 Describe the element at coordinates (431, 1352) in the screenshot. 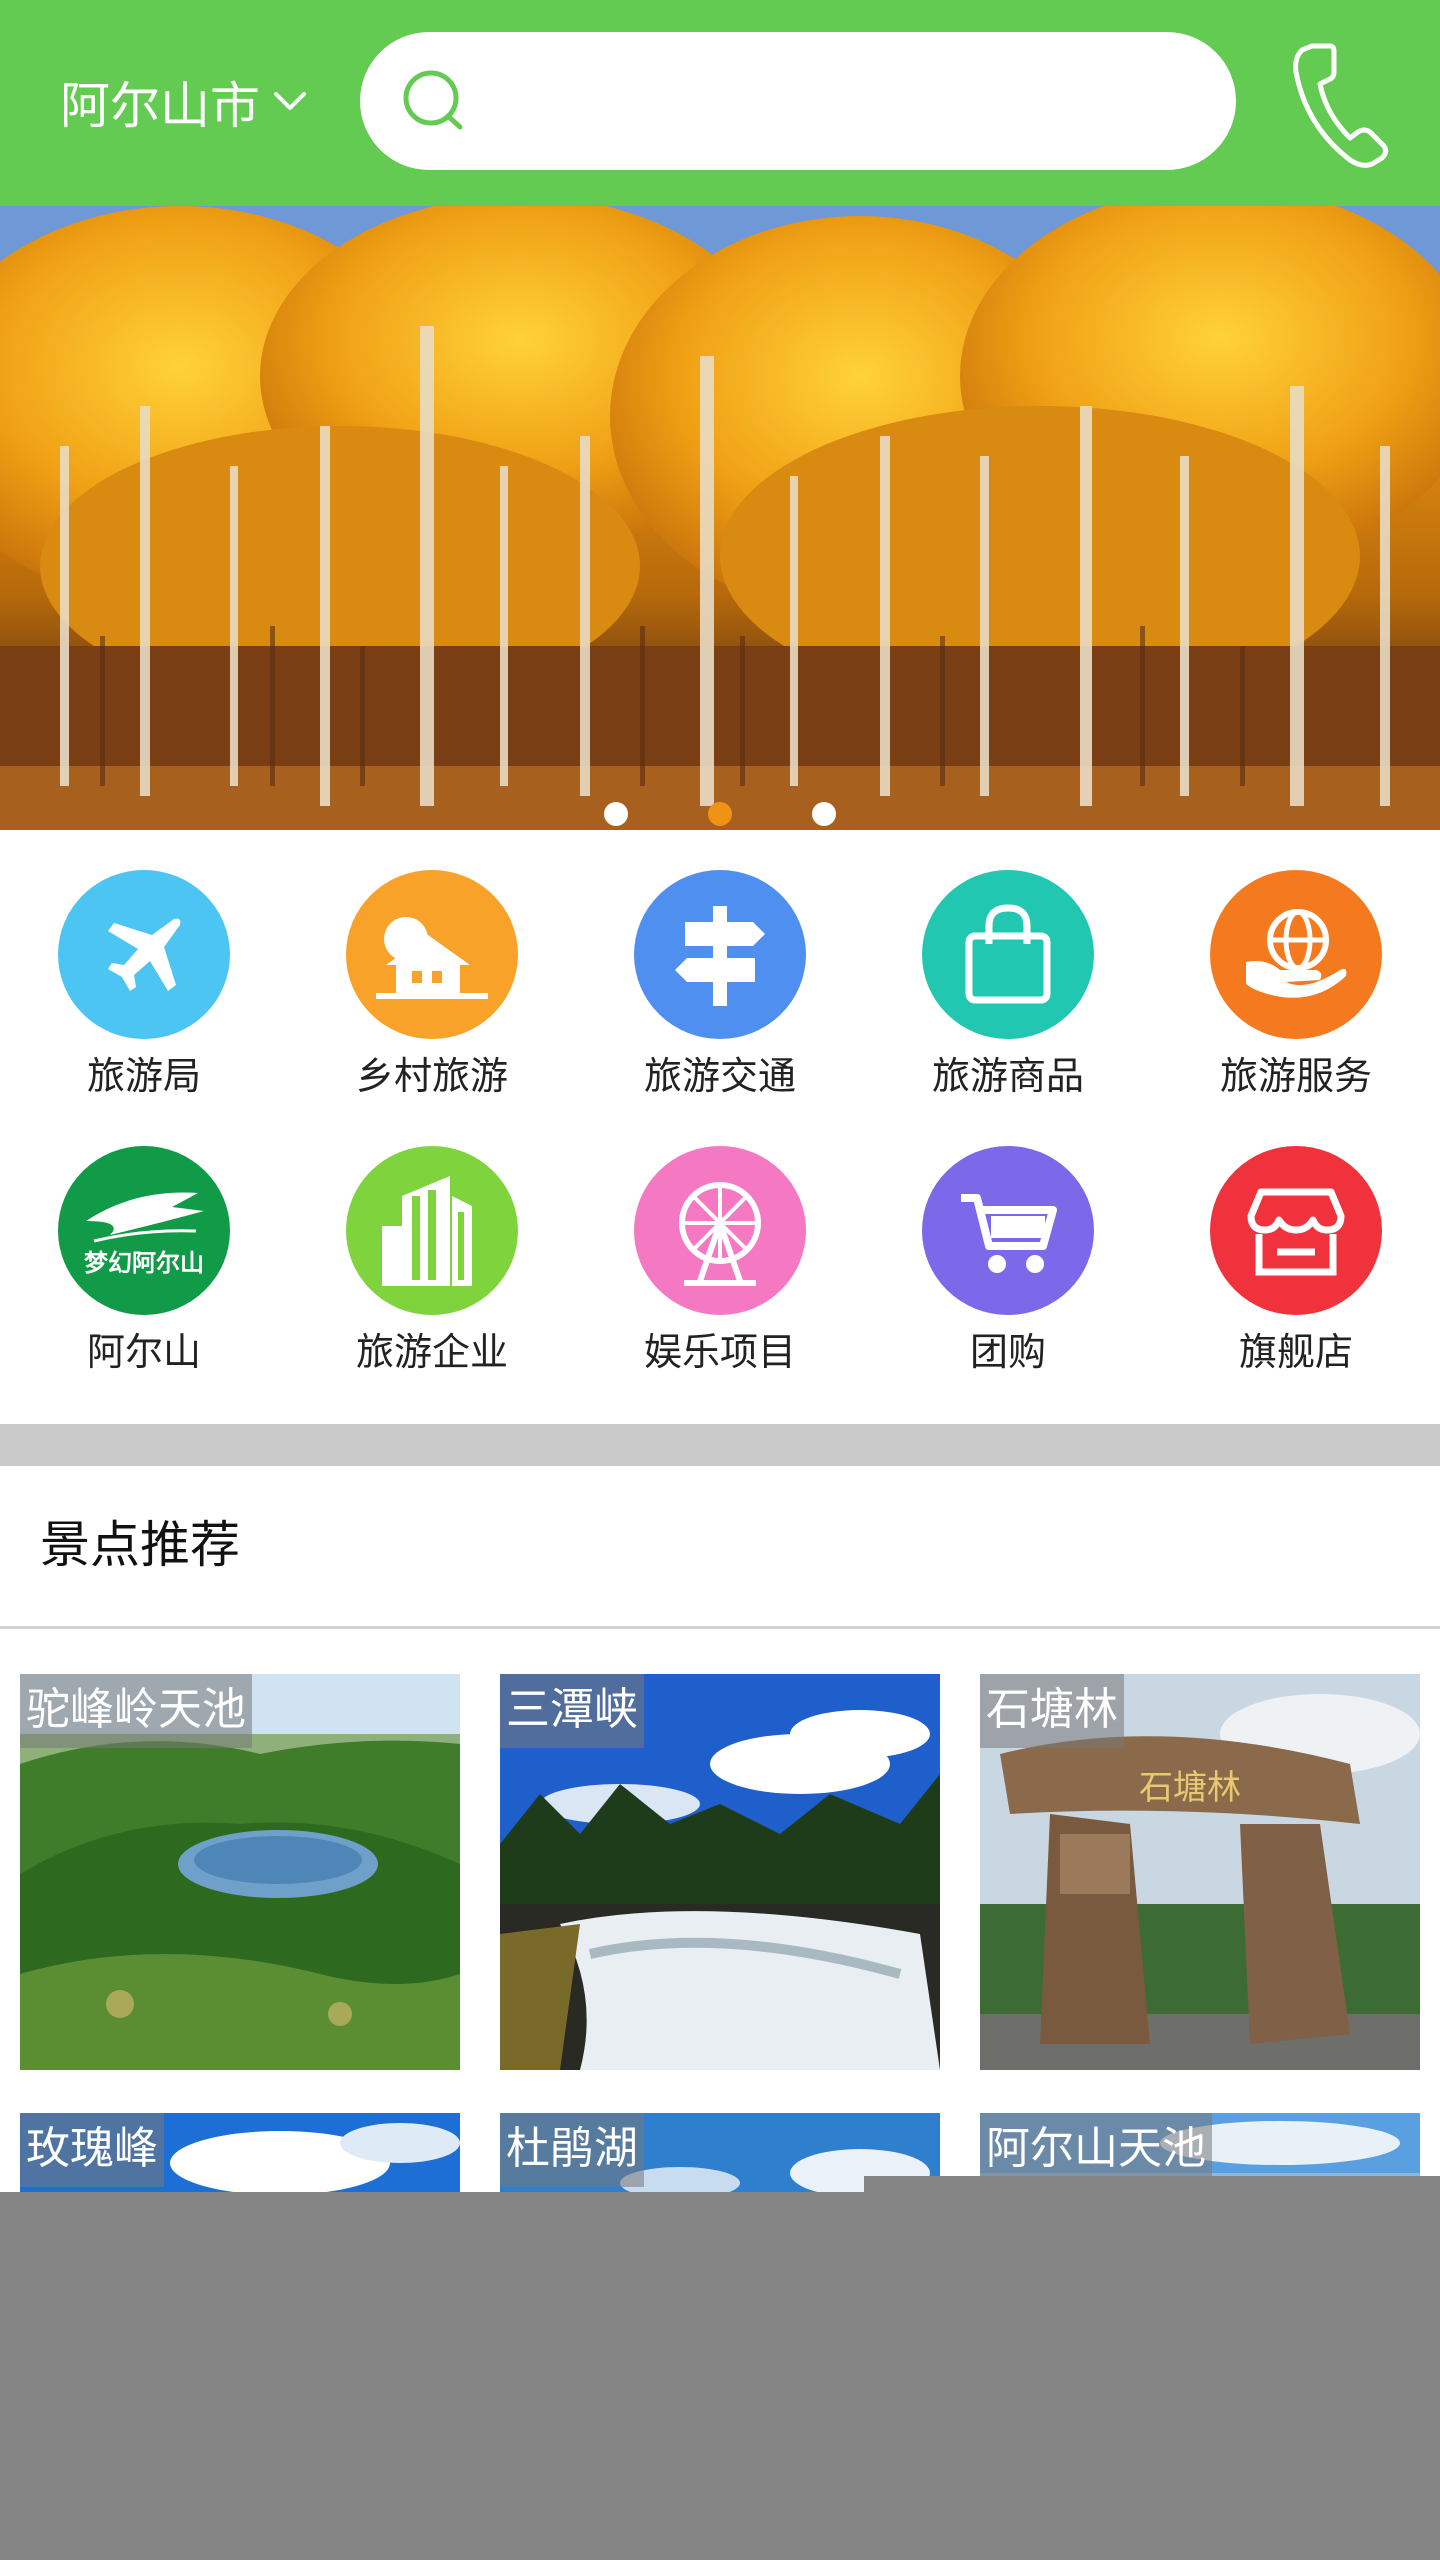

I see `category-label: 旅游企业` at that location.